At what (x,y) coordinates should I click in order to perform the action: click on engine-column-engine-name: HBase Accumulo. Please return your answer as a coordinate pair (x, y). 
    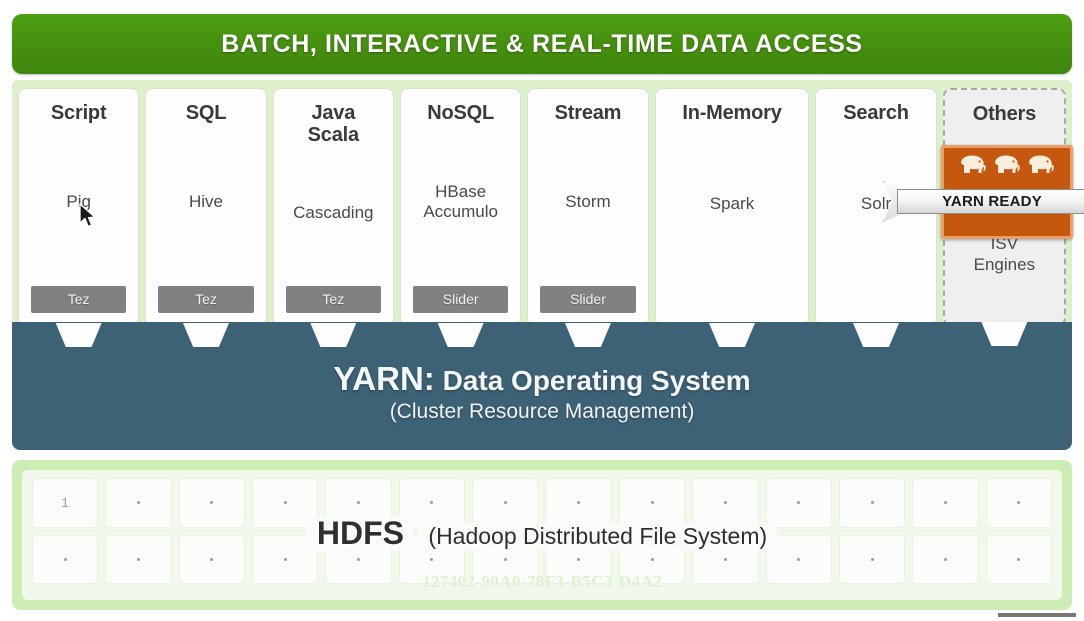
    Looking at the image, I should click on (460, 201).